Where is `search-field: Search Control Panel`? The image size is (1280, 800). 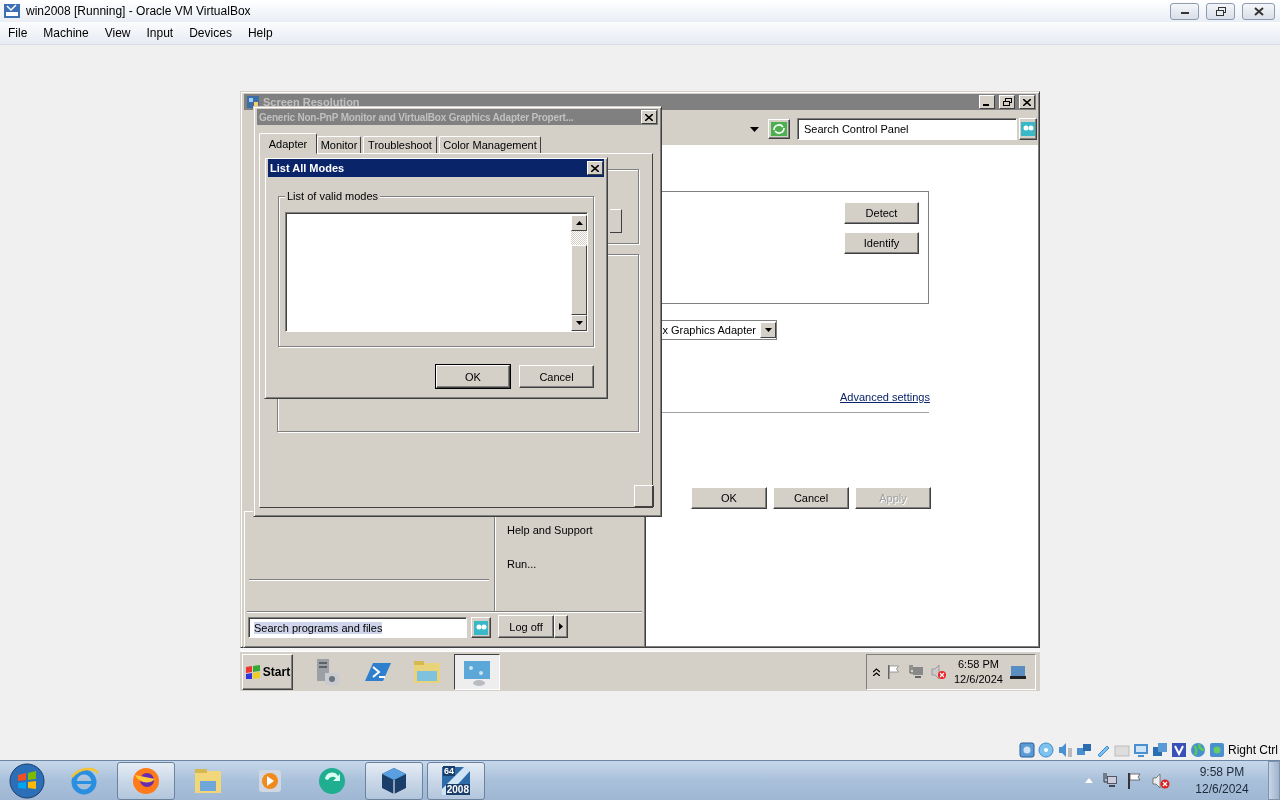 search-field: Search Control Panel is located at coordinates (907, 129).